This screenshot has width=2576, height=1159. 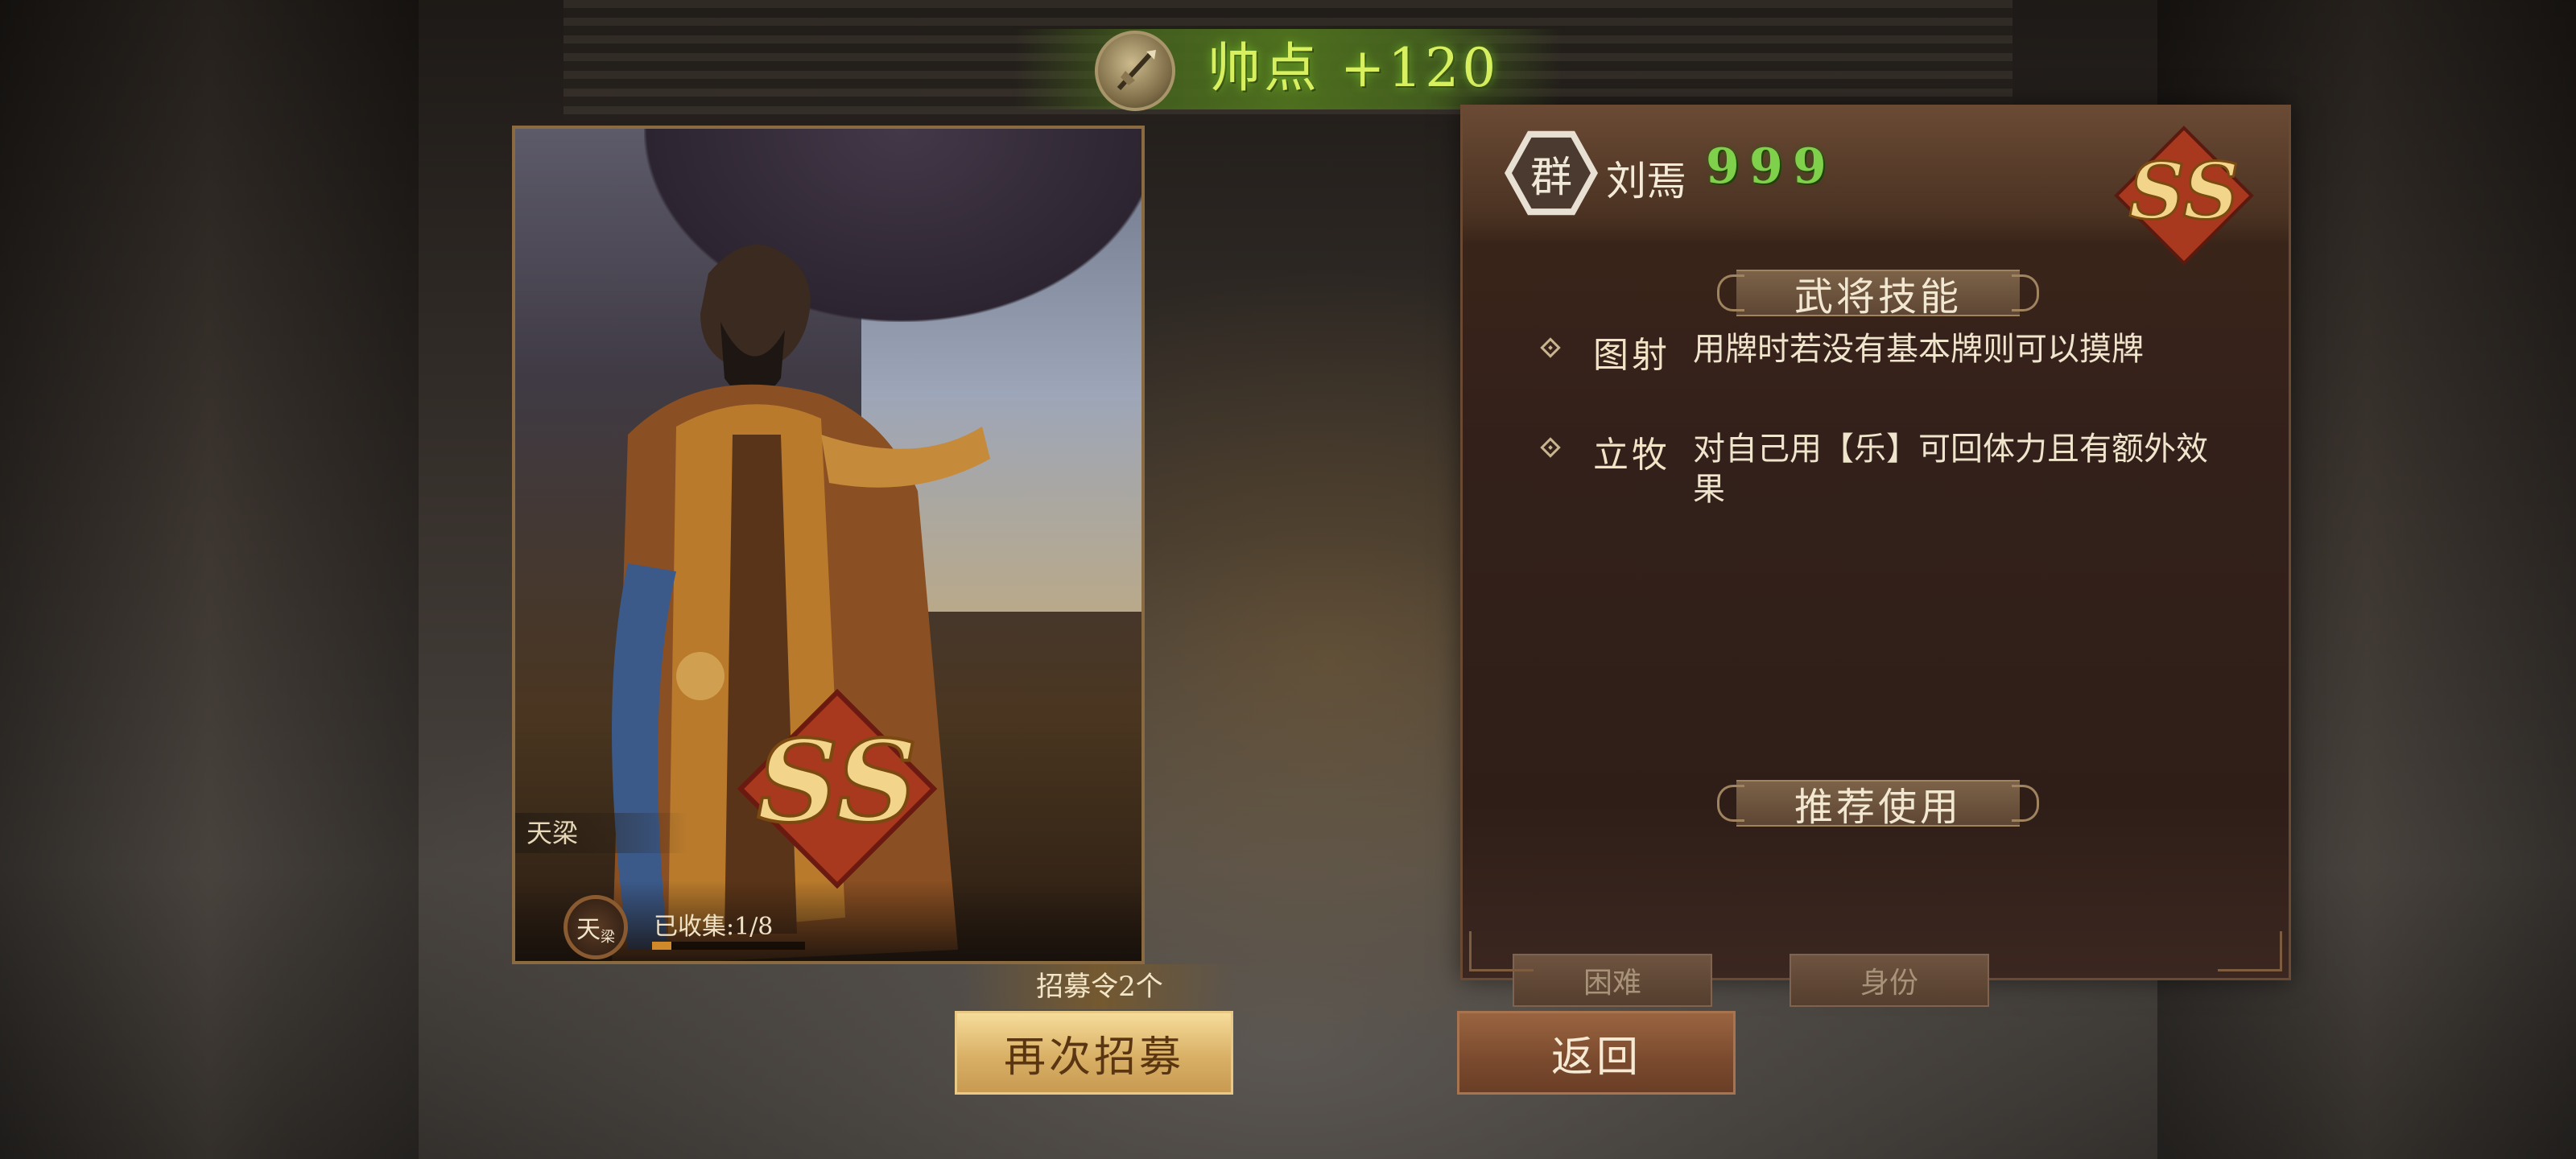 What do you see at coordinates (596, 927) in the screenshot?
I see `collect-badge: 天梁` at bounding box center [596, 927].